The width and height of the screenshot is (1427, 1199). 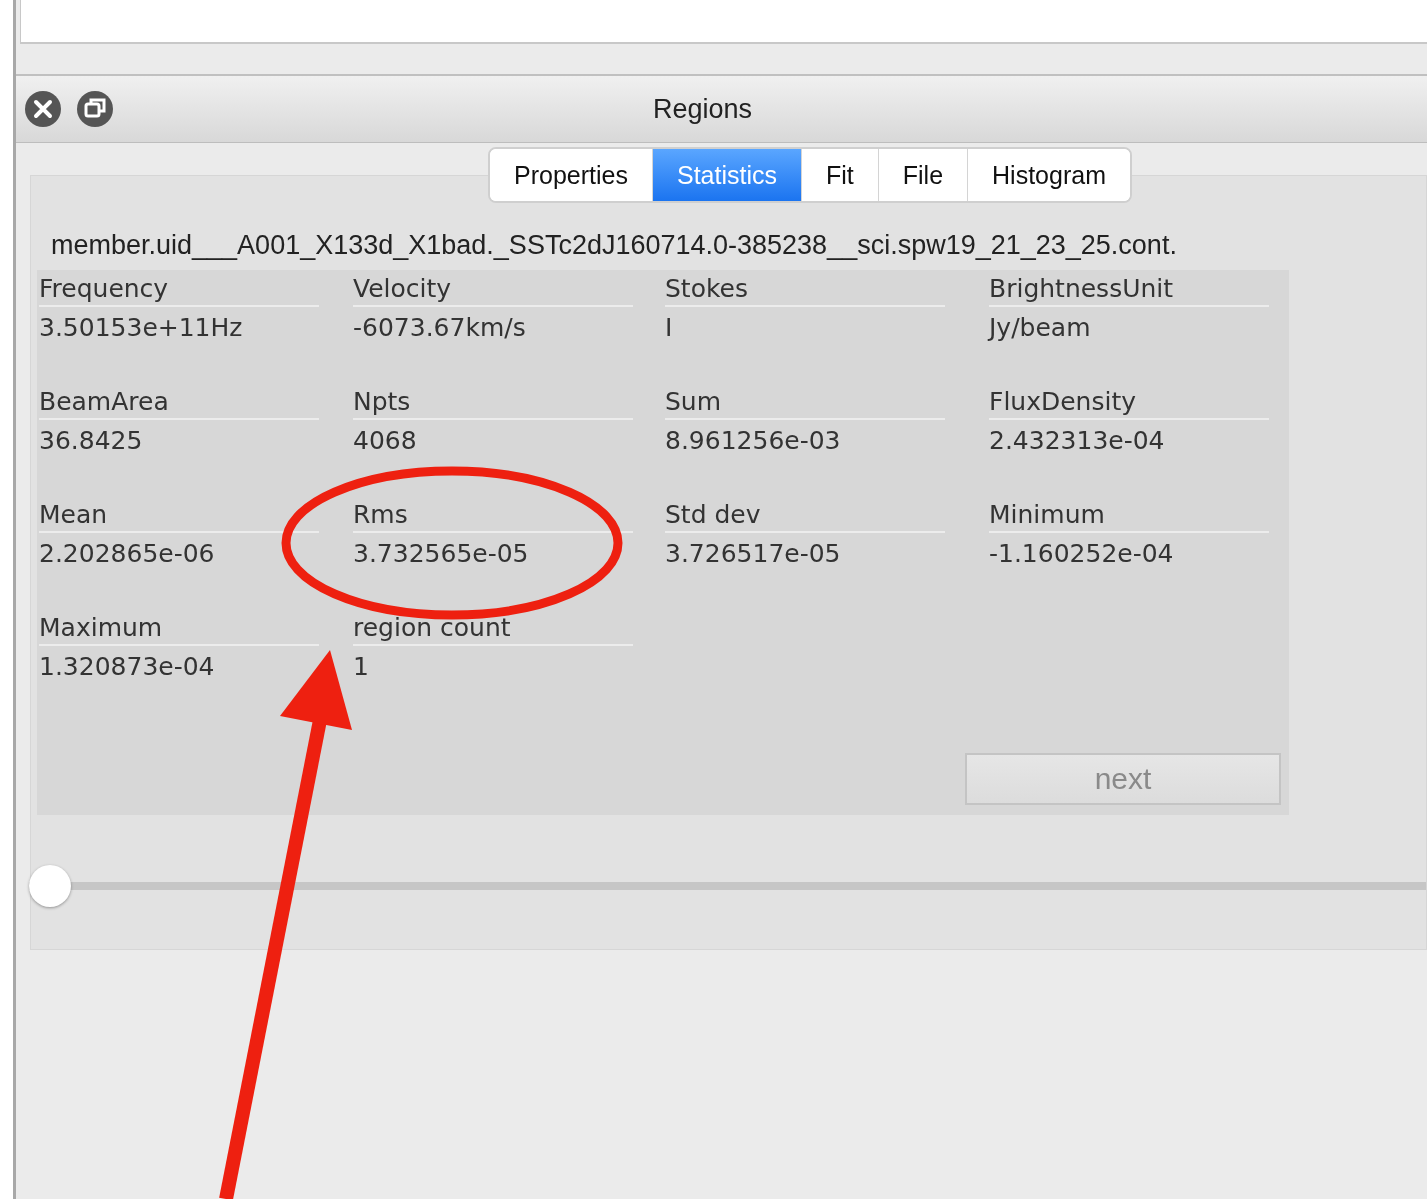 What do you see at coordinates (127, 666) in the screenshot?
I see `stat-value: 1.320873e-04` at bounding box center [127, 666].